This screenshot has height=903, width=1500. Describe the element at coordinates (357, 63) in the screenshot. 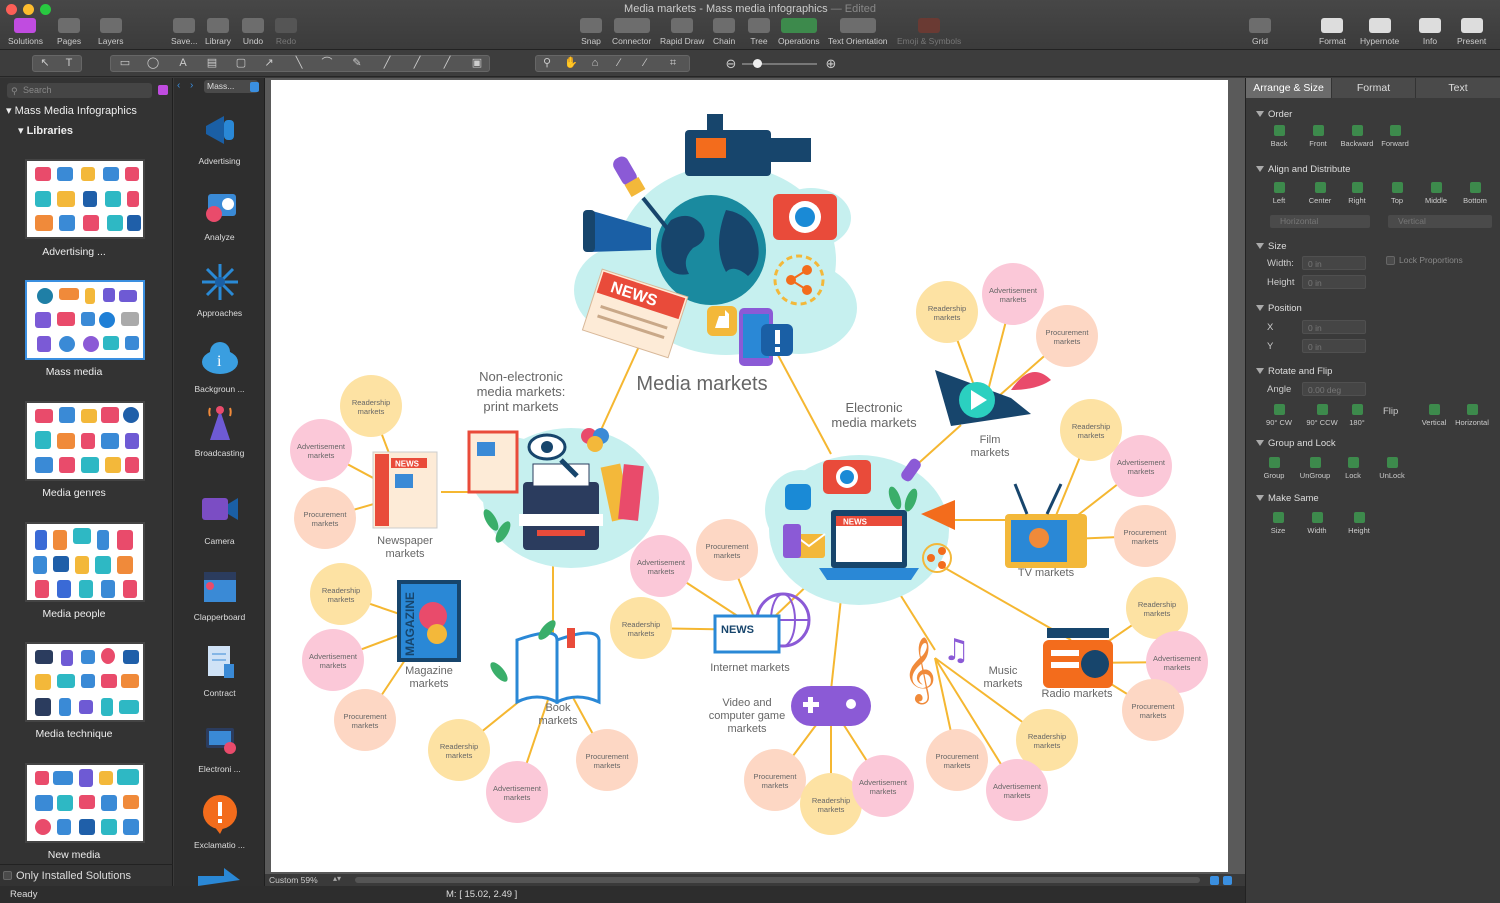

I see `pen-tool-icon: ✎` at that location.